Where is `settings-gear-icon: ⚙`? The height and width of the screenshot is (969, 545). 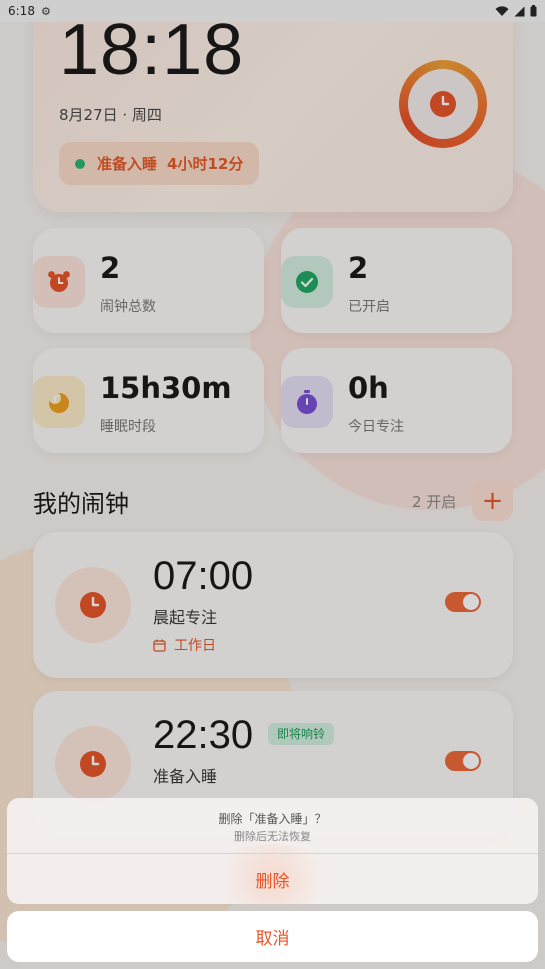 settings-gear-icon: ⚙ is located at coordinates (45, 11).